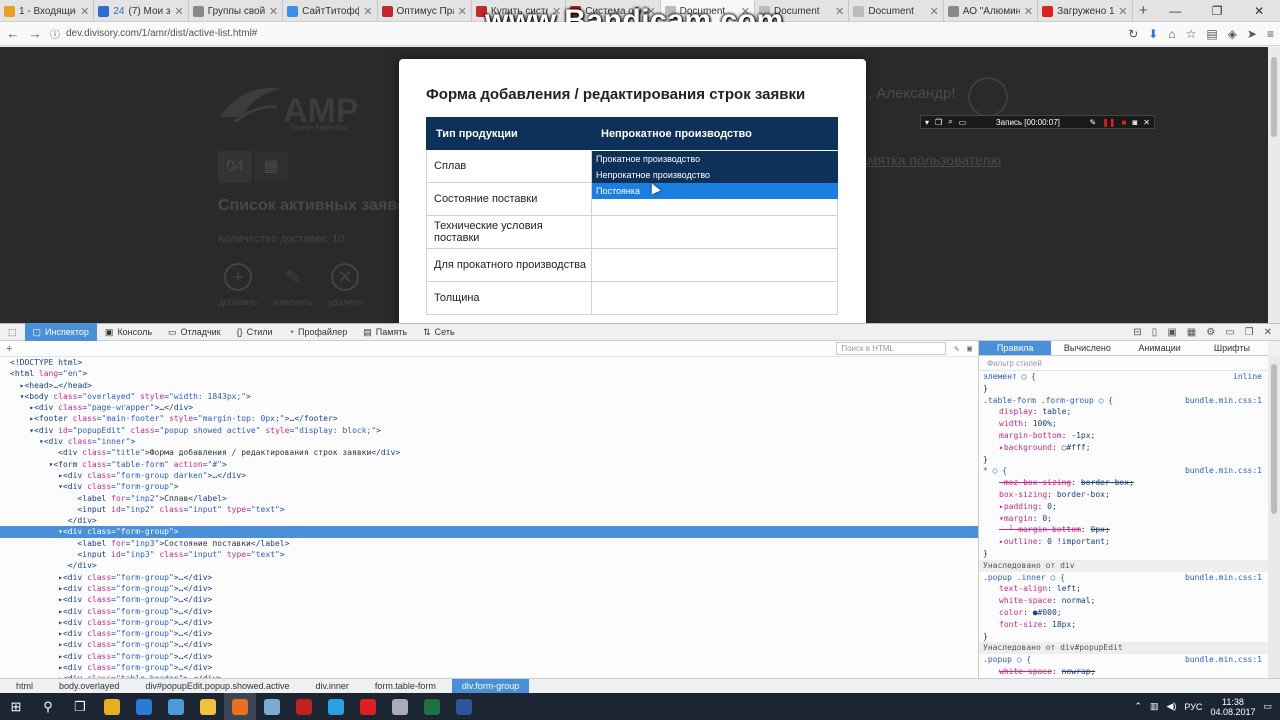 The width and height of the screenshot is (1280, 720). I want to click on camera-icon: ◙, so click(1134, 122).